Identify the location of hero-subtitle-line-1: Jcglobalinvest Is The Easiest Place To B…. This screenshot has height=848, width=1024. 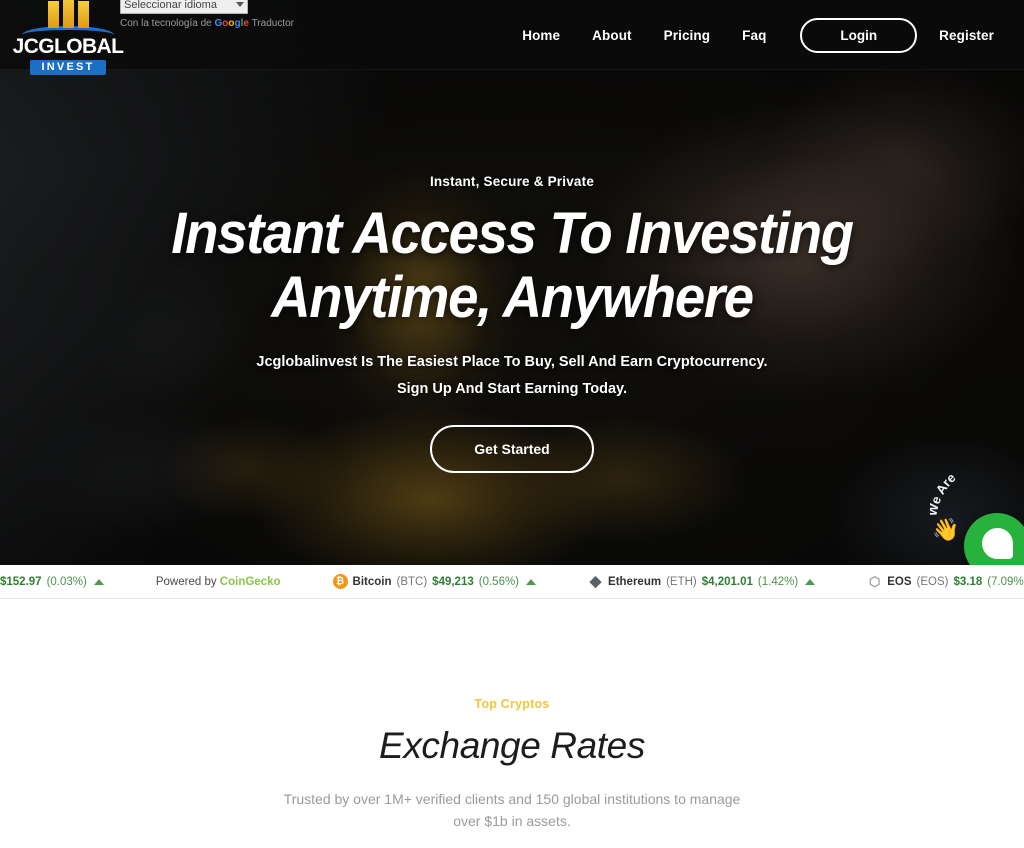
(512, 362).